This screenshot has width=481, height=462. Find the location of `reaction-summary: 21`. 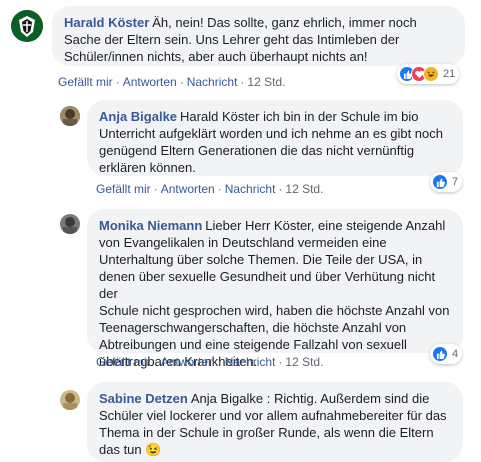

reaction-summary: 21 is located at coordinates (428, 74).